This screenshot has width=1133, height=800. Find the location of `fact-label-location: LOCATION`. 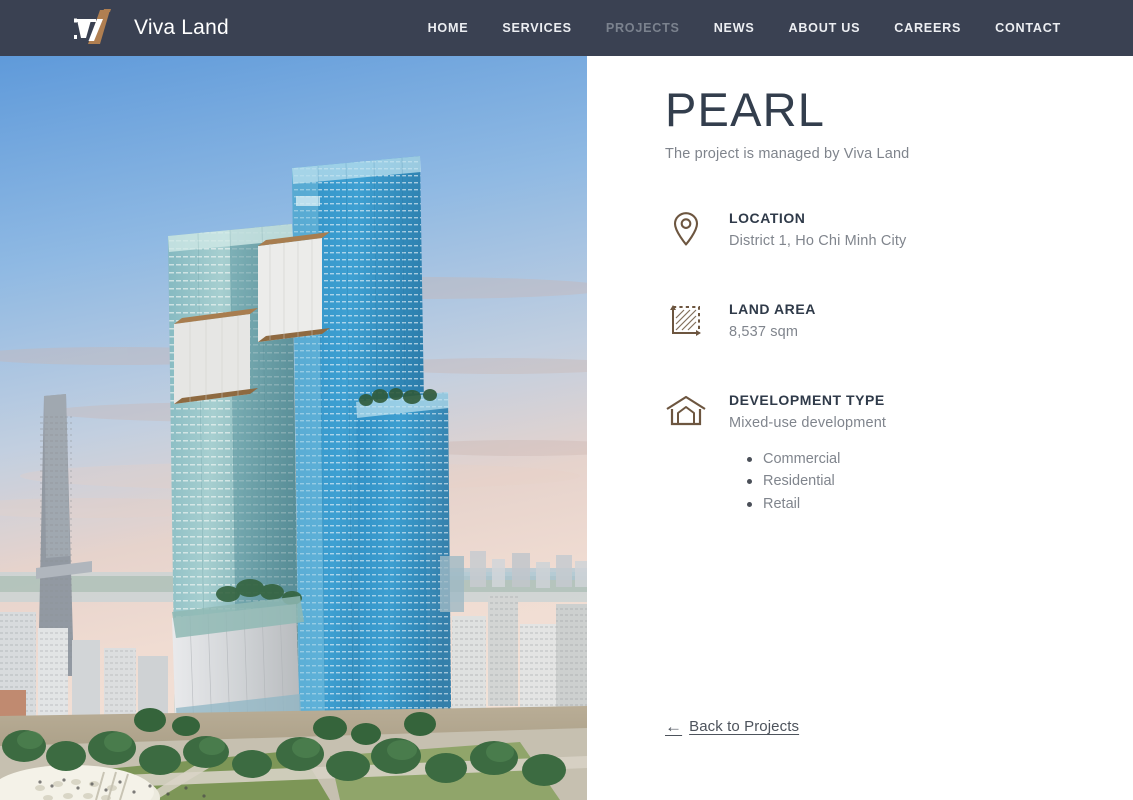

fact-label-location: LOCATION is located at coordinates (767, 217).